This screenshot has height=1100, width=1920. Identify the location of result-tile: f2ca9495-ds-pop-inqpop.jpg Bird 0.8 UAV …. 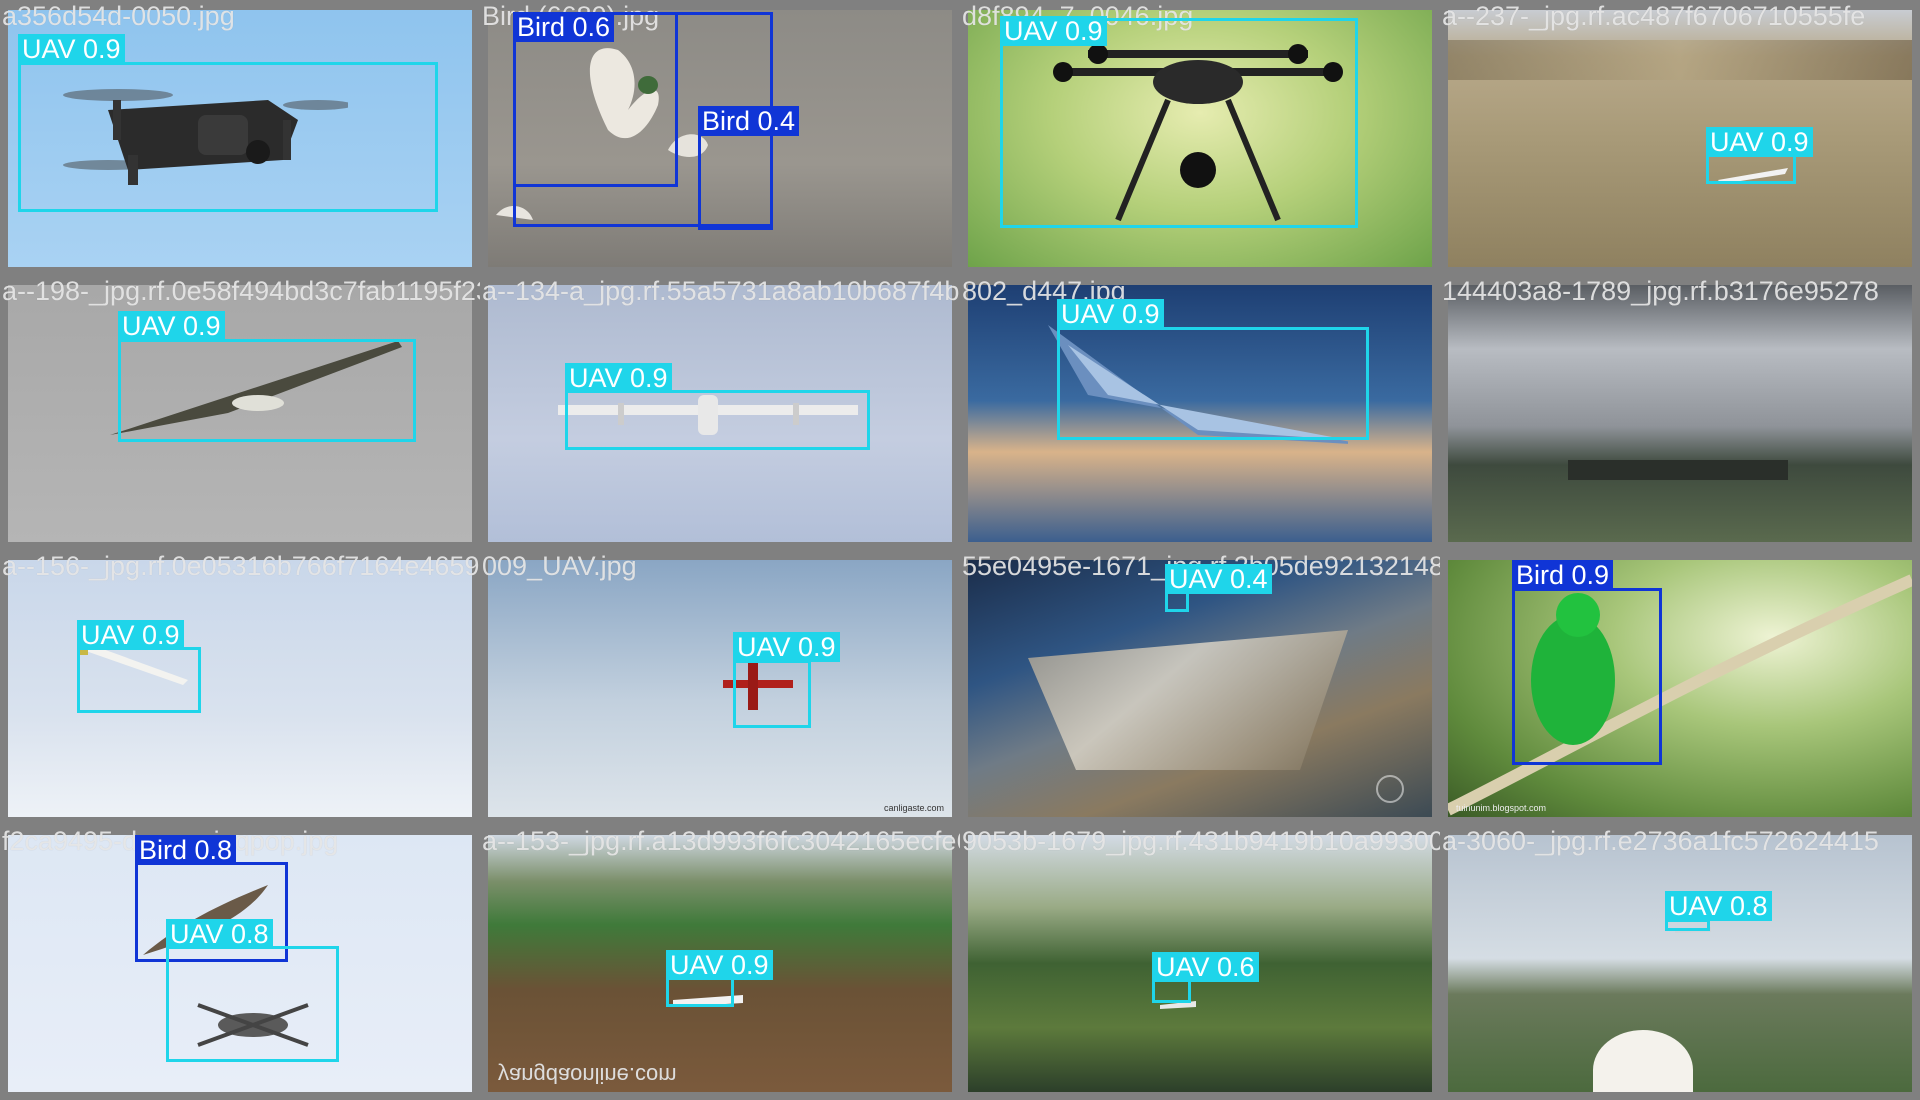
(240, 962).